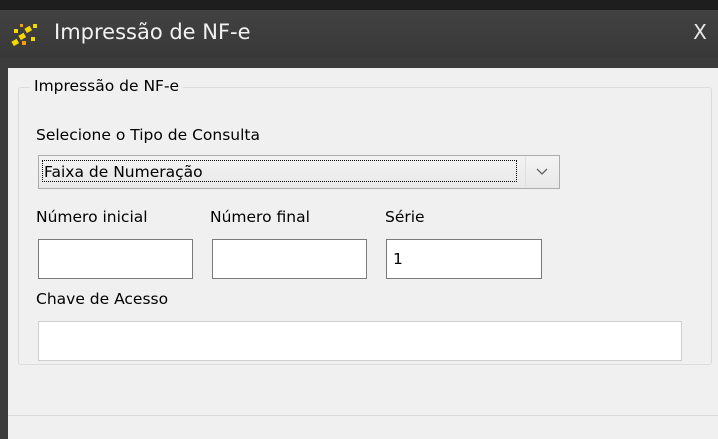 The image size is (718, 439). Describe the element at coordinates (359, 34) in the screenshot. I see `title-bar: Impressão de NF-e X` at that location.